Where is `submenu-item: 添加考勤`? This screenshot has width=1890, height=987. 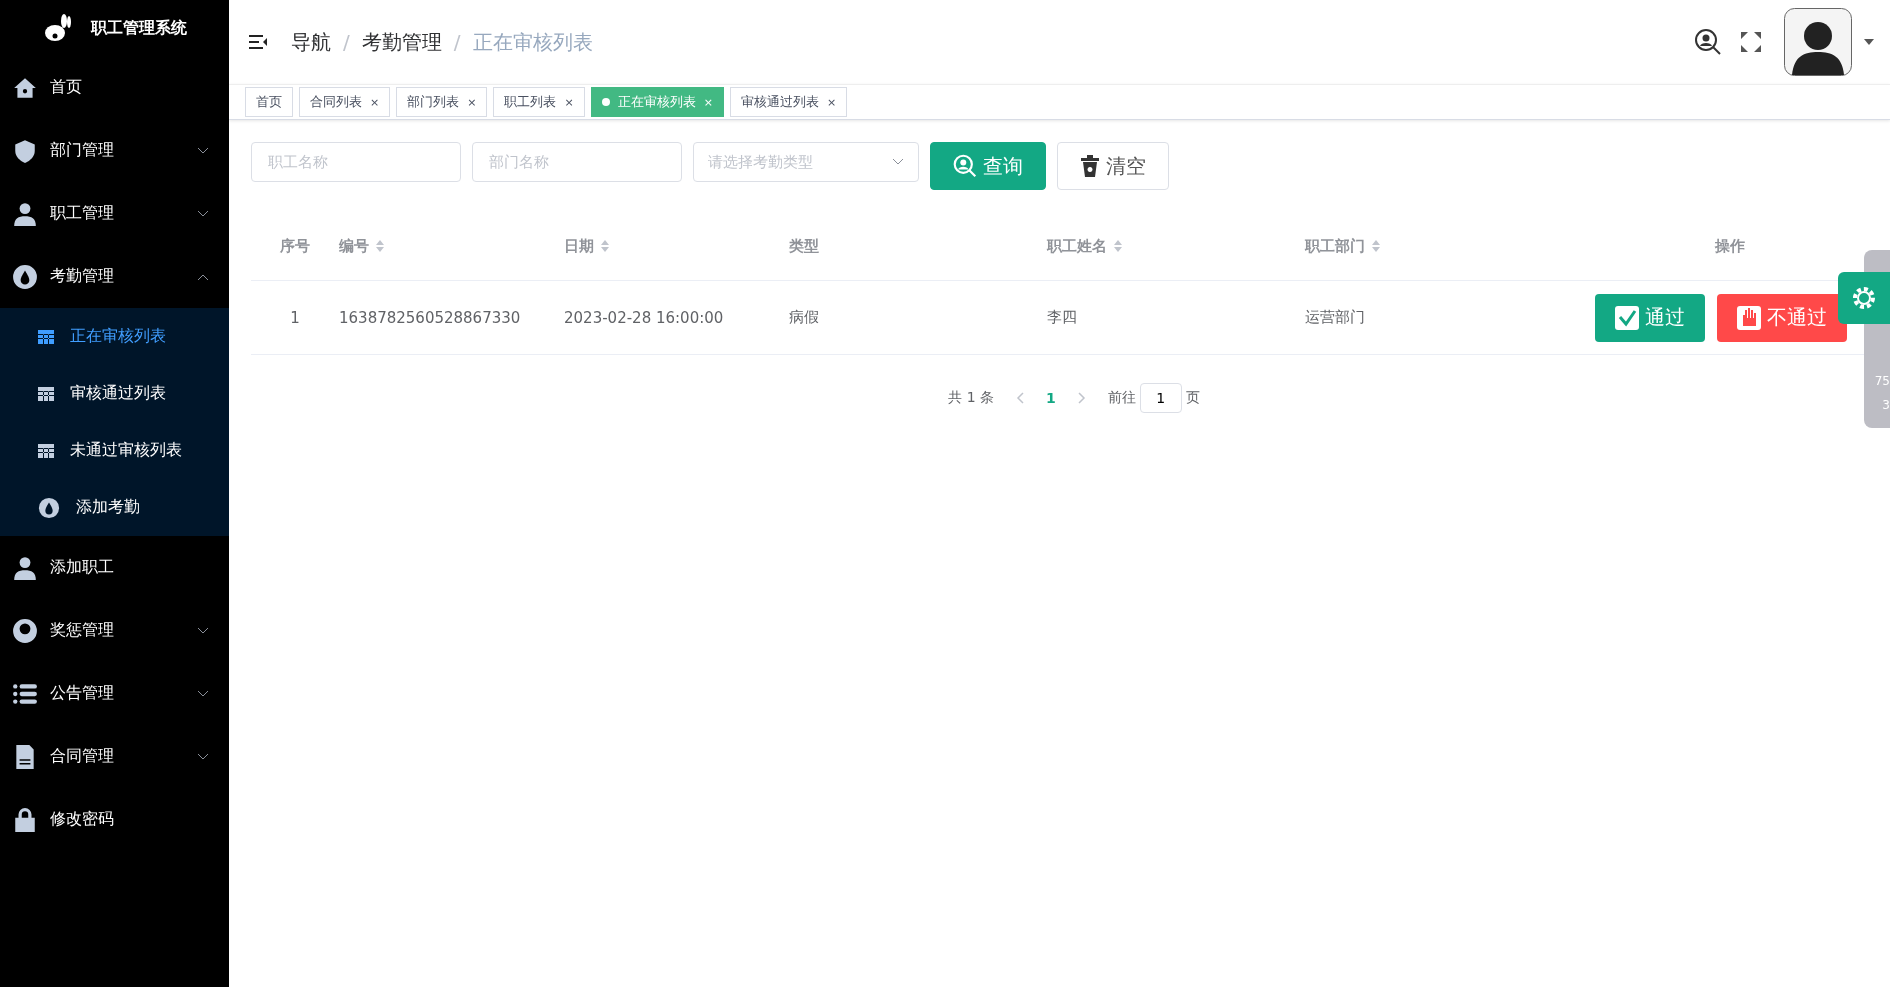 submenu-item: 添加考勤 is located at coordinates (114, 507).